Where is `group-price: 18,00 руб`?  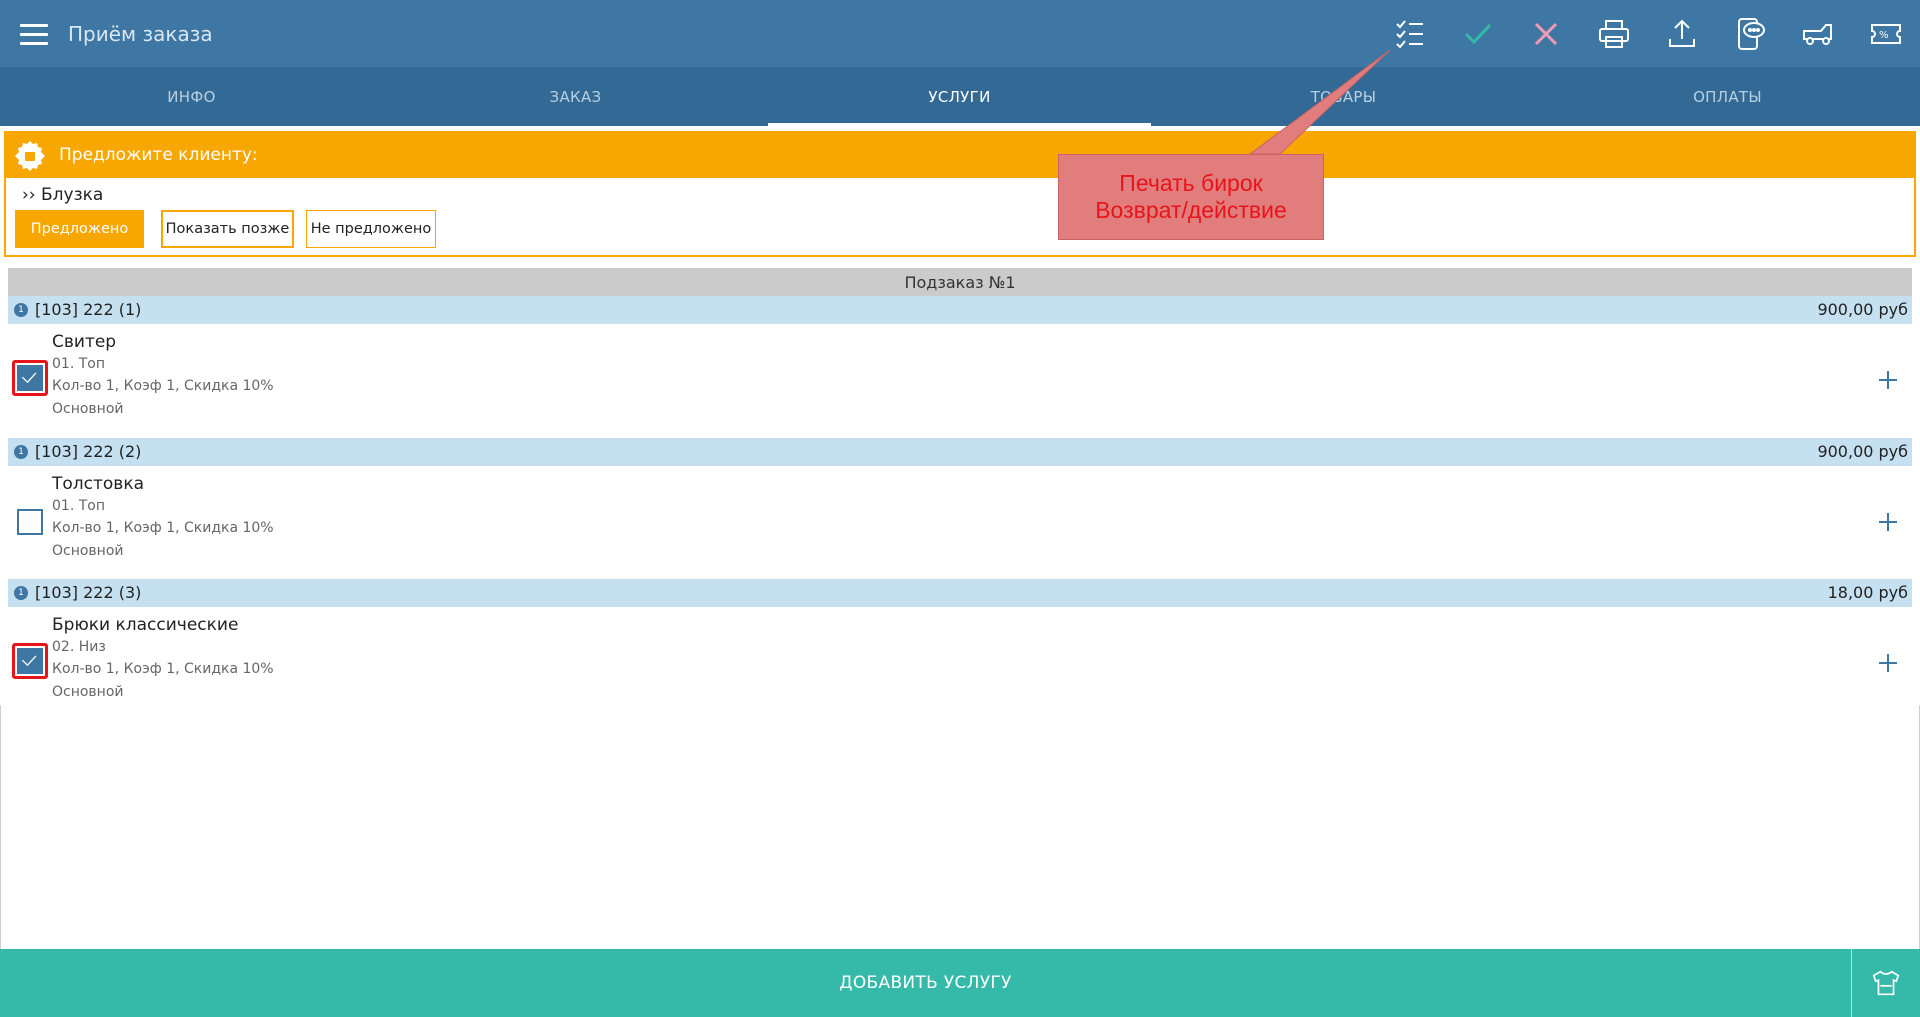
group-price: 18,00 руб is located at coordinates (1867, 592).